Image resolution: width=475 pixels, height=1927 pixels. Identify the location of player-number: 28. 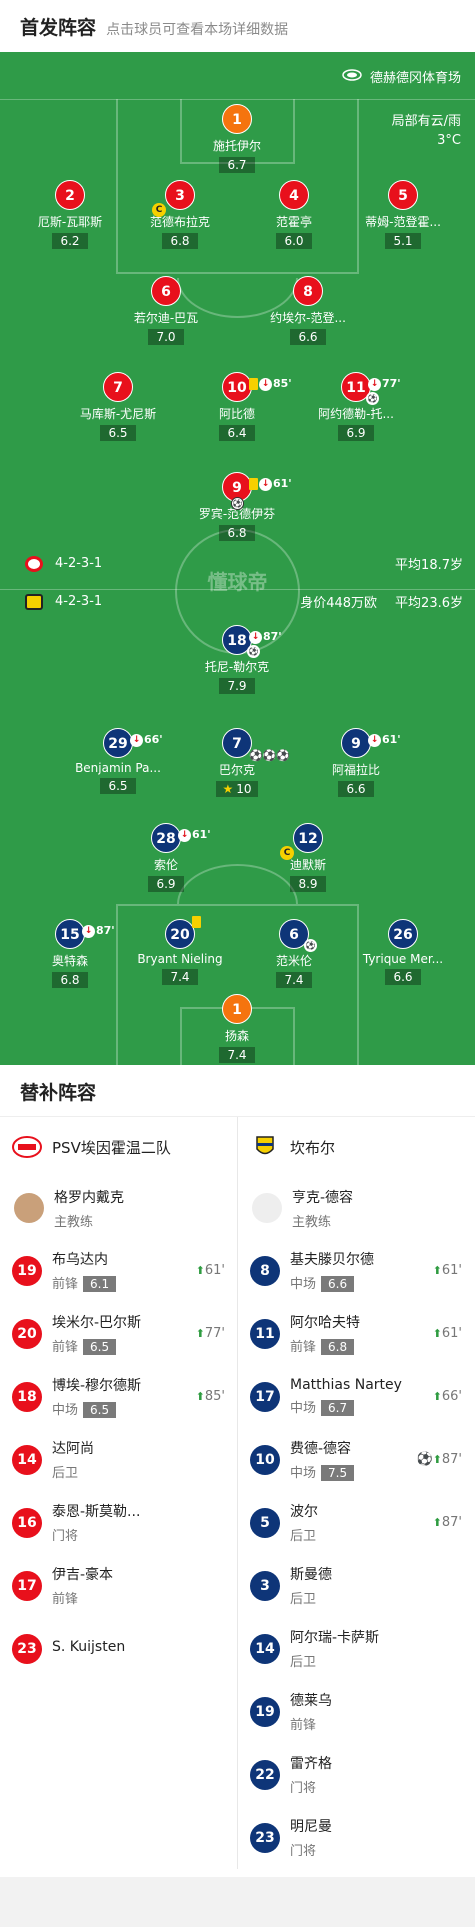
(166, 839).